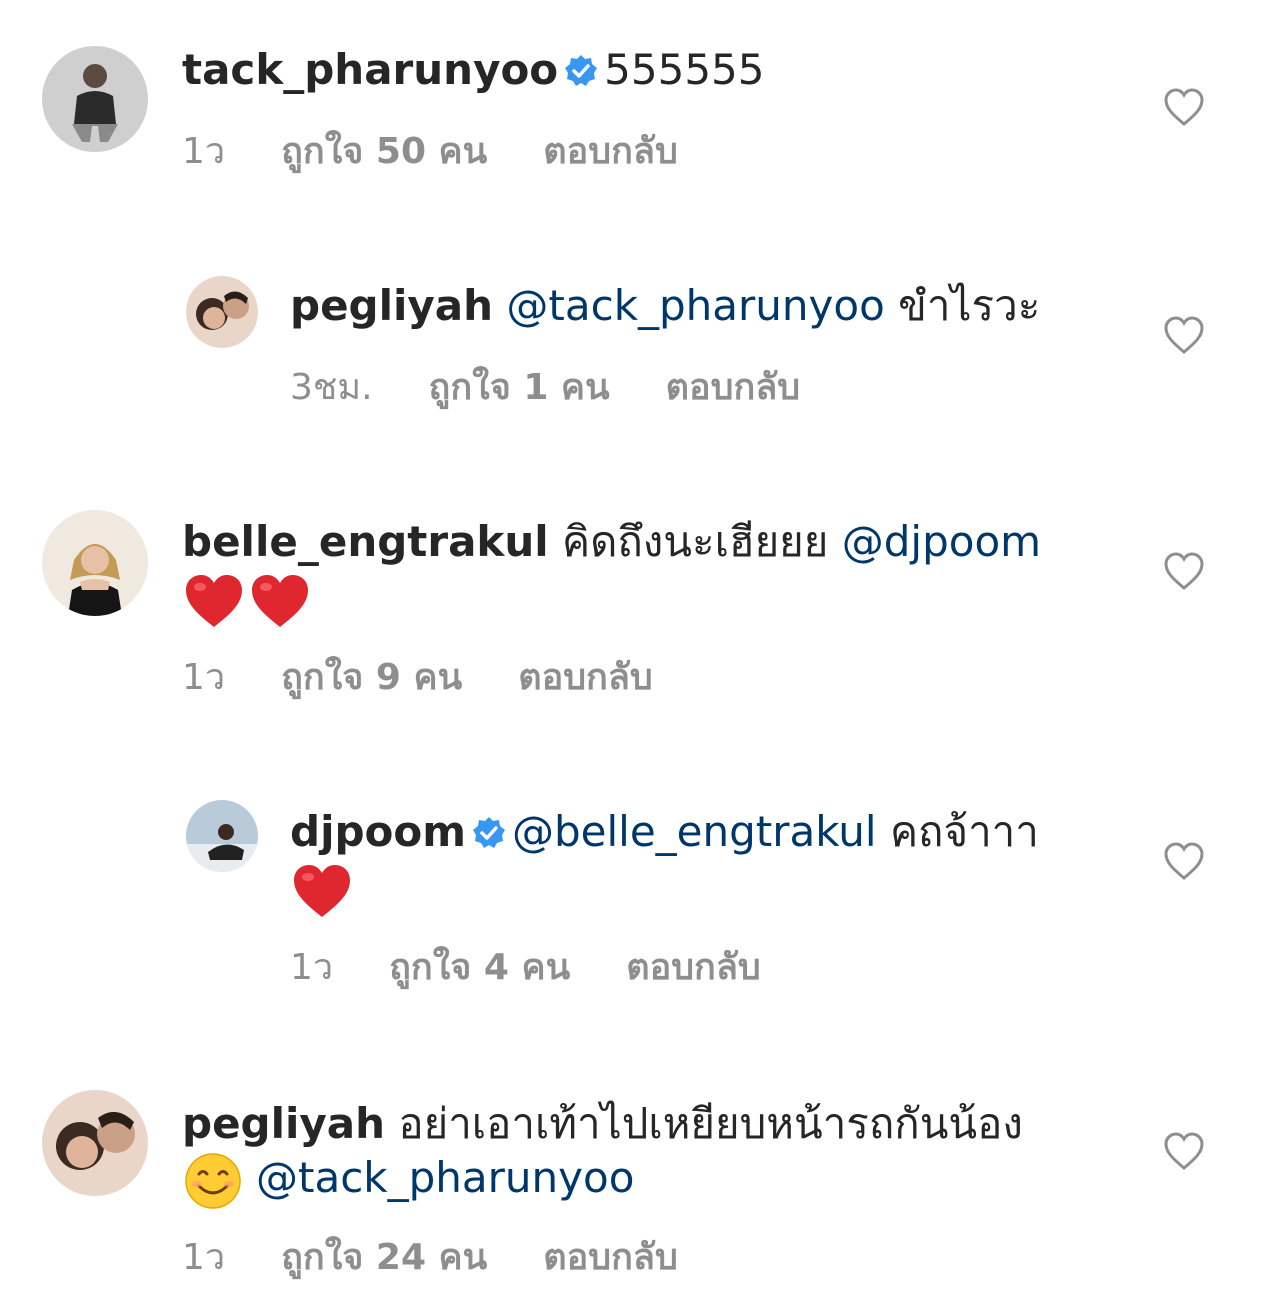  I want to click on comment-text: คิดถึงนะเฮียยย, so click(695, 541).